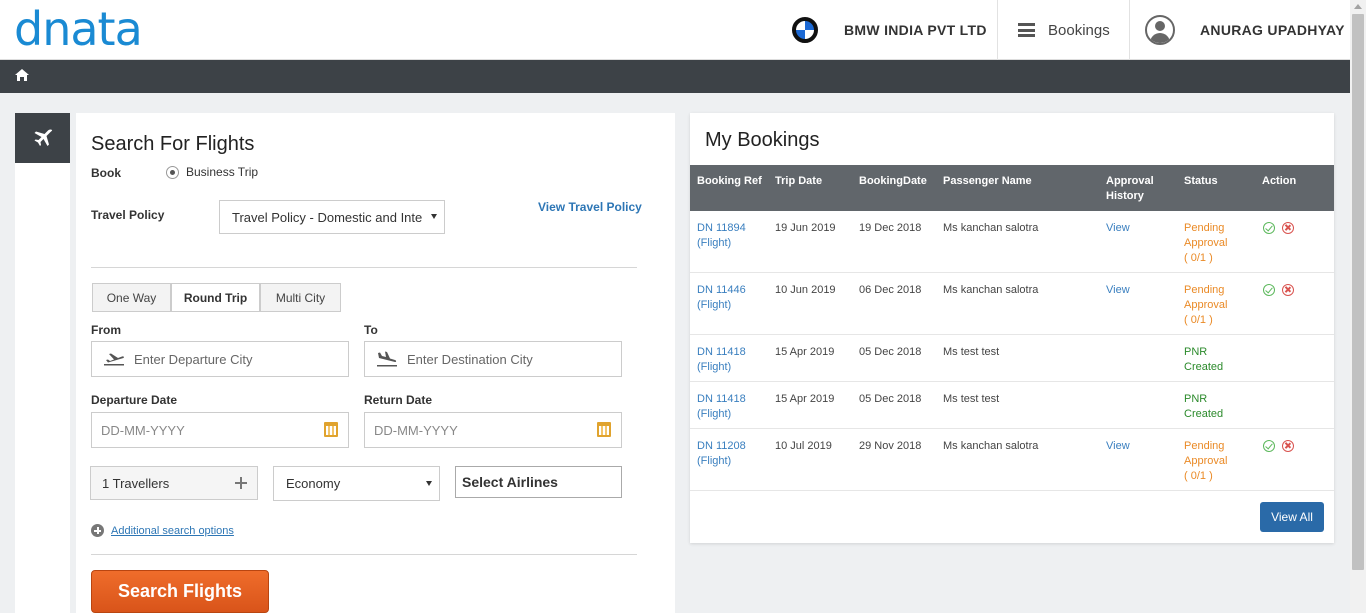  What do you see at coordinates (416, 430) in the screenshot?
I see `return-date-placeholder: DD-MM-YYYY` at bounding box center [416, 430].